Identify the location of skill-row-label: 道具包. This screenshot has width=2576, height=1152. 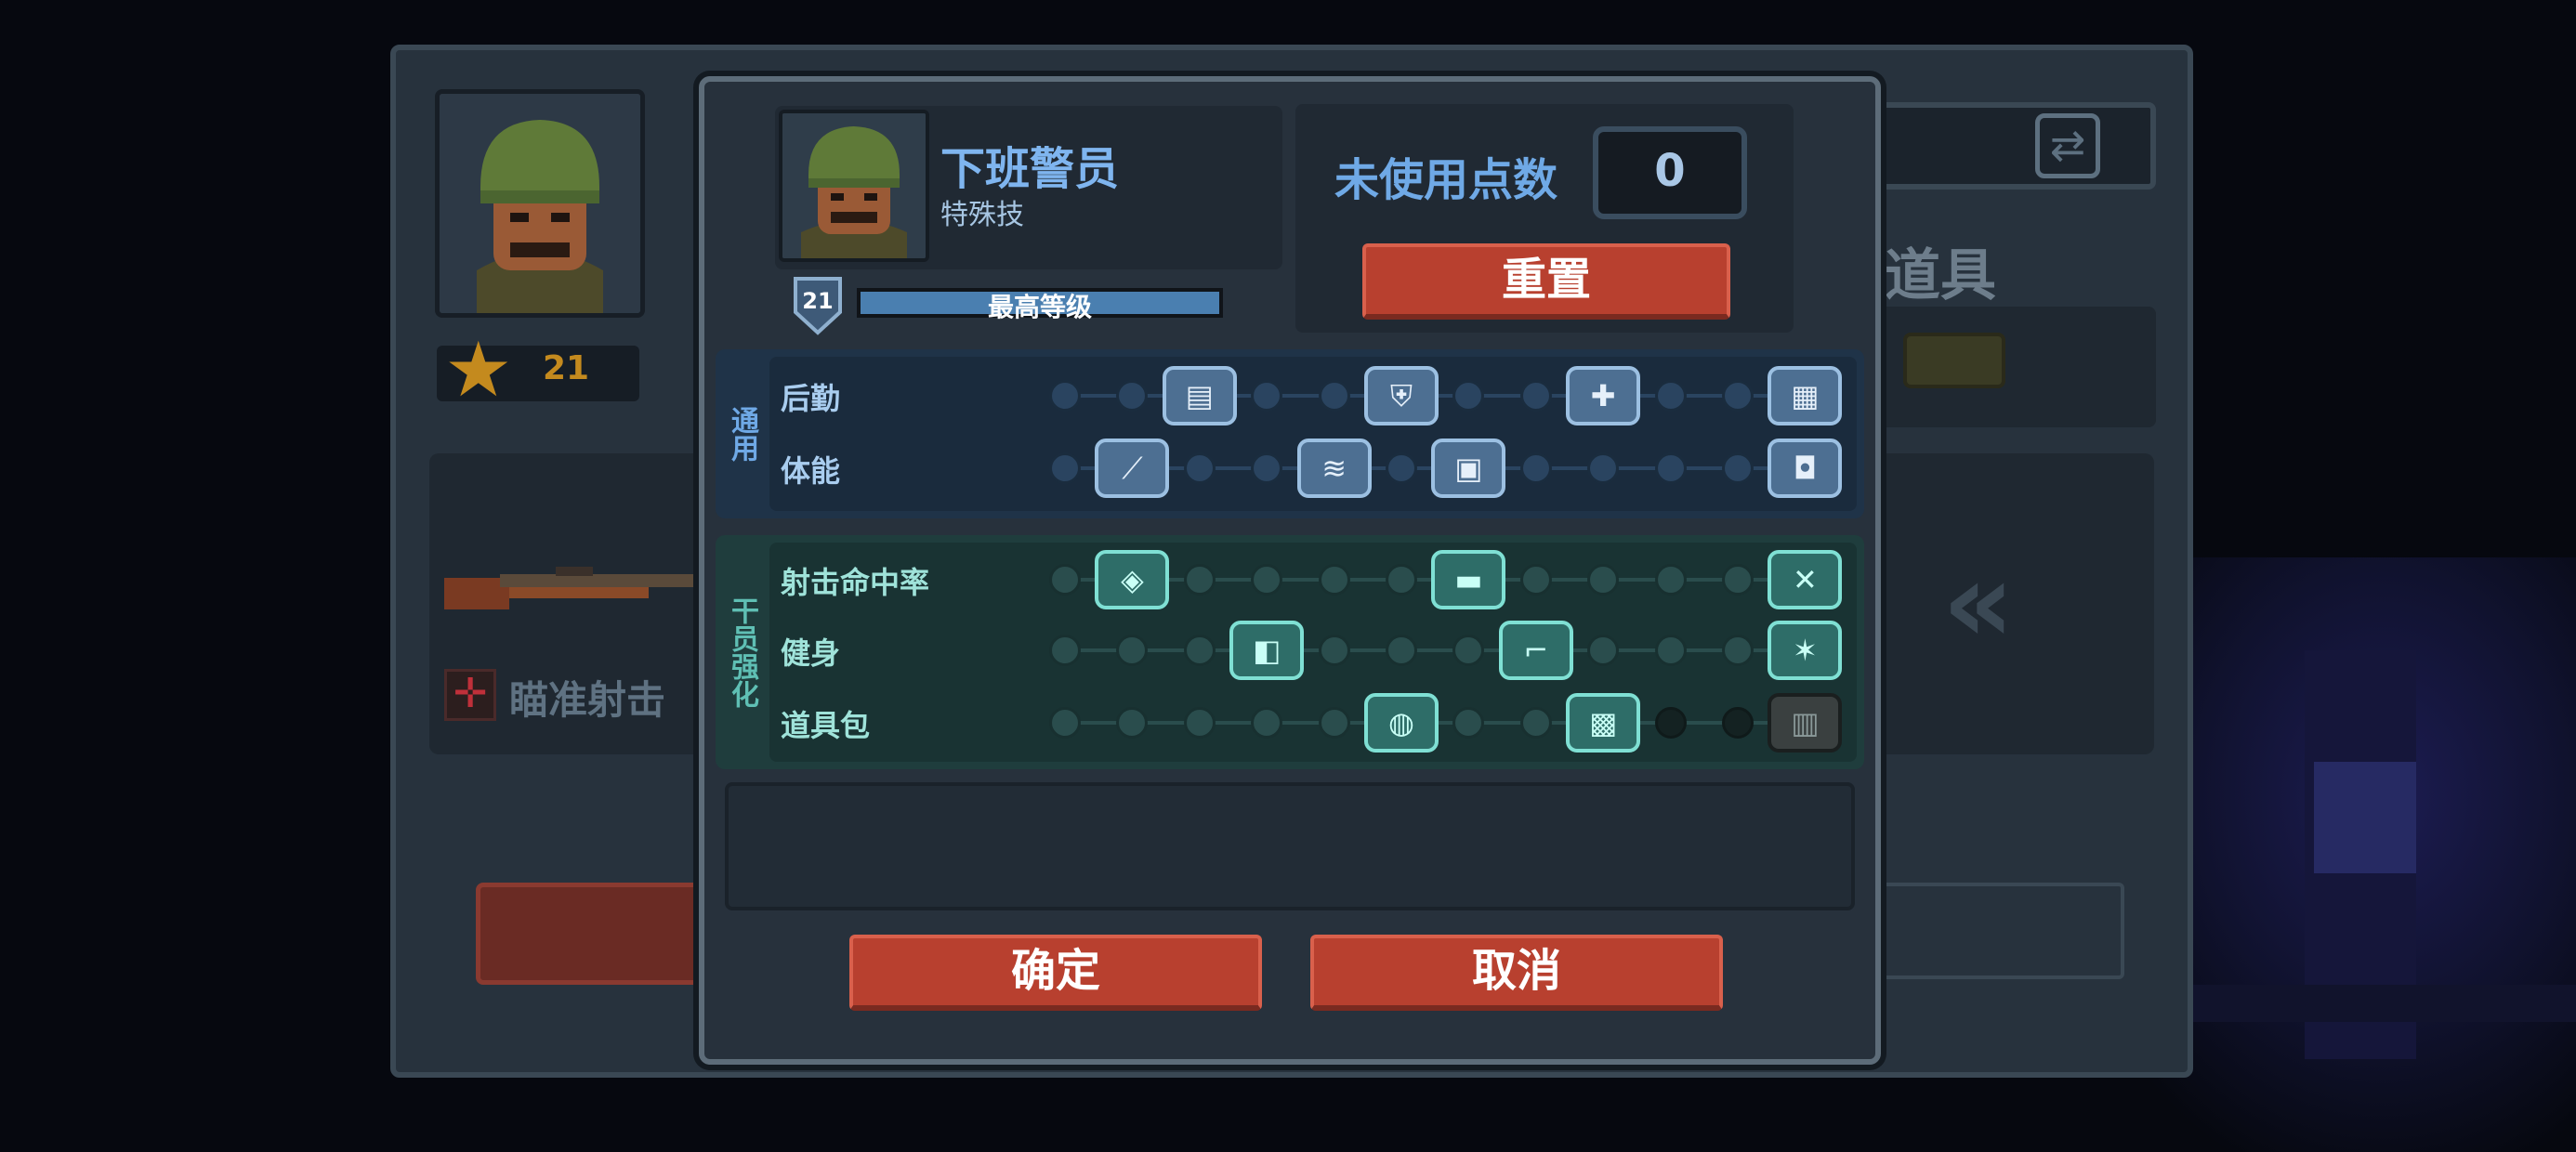
(826, 725).